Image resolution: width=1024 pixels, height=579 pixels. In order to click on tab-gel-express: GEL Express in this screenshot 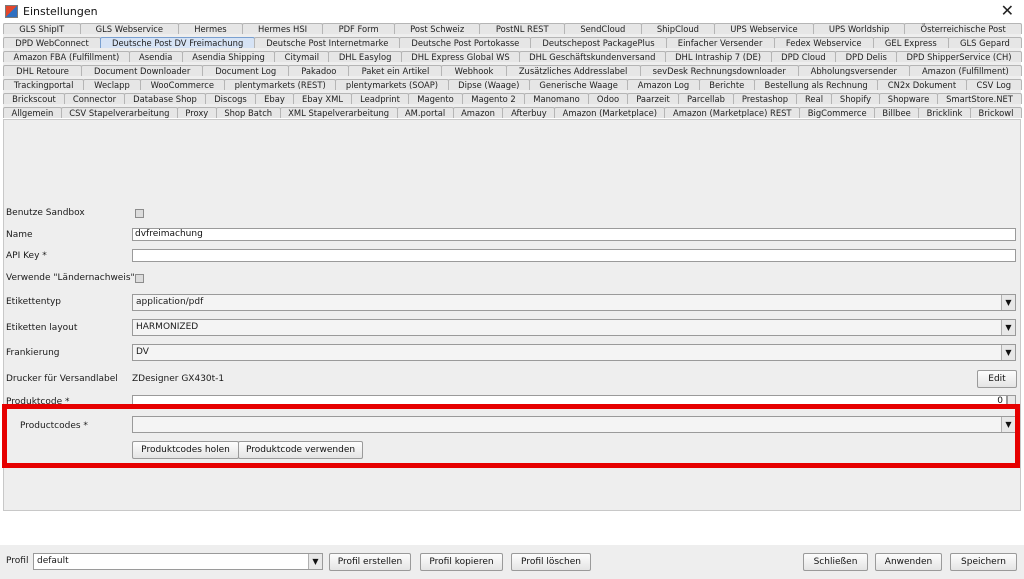, I will do `click(910, 42)`.